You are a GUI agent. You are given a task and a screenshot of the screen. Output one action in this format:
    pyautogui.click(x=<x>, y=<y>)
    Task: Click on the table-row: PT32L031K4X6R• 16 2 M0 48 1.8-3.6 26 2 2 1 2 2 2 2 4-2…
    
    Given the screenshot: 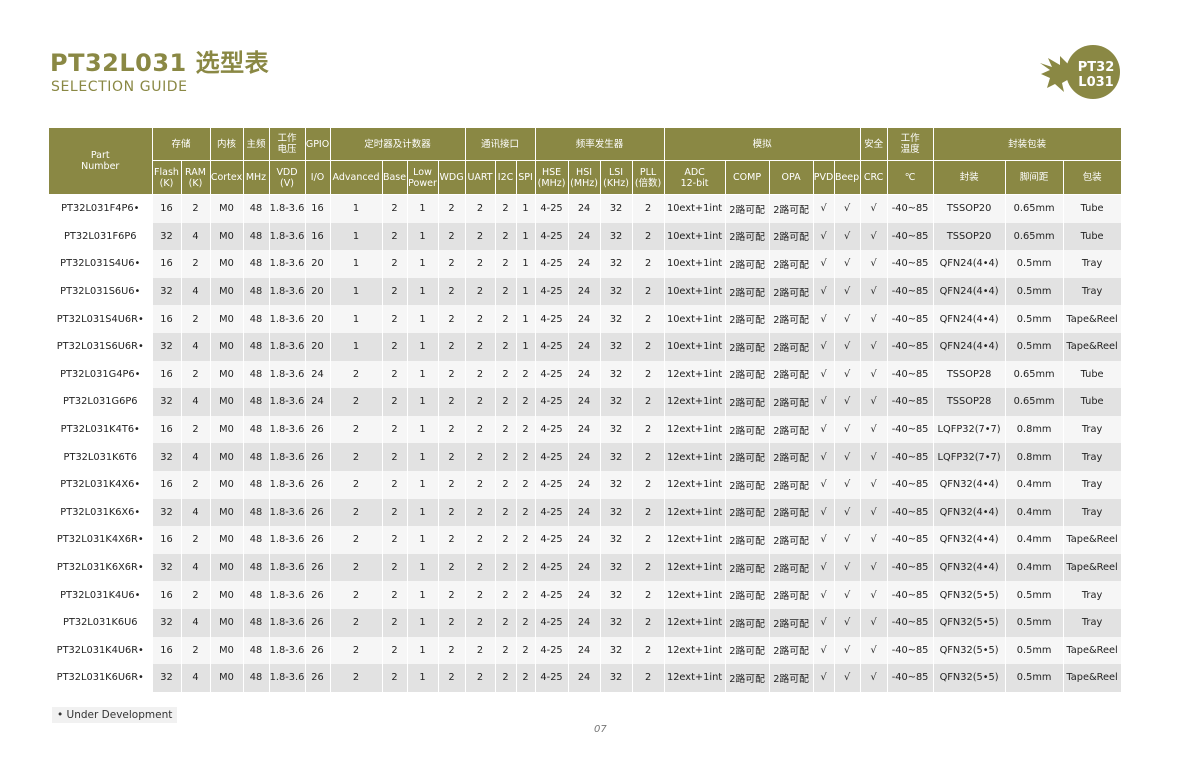 What is the action you would take?
    pyautogui.click(x=585, y=540)
    